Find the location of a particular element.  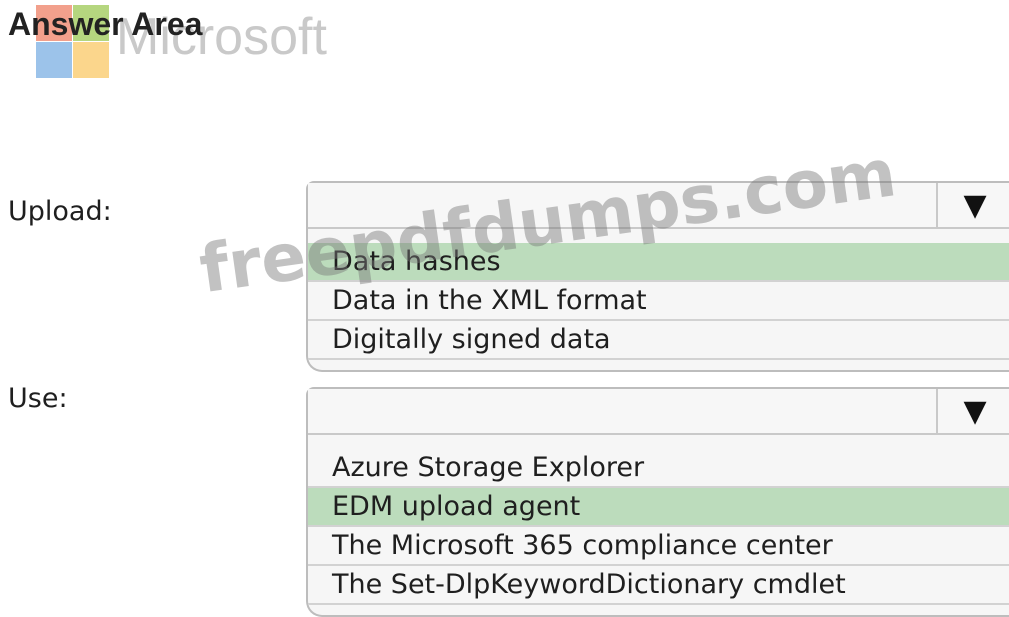

use-option-set-dlpkeyworddictionary: The Set-DlpKeywordDictionary cmdlet is located at coordinates (658, 585).